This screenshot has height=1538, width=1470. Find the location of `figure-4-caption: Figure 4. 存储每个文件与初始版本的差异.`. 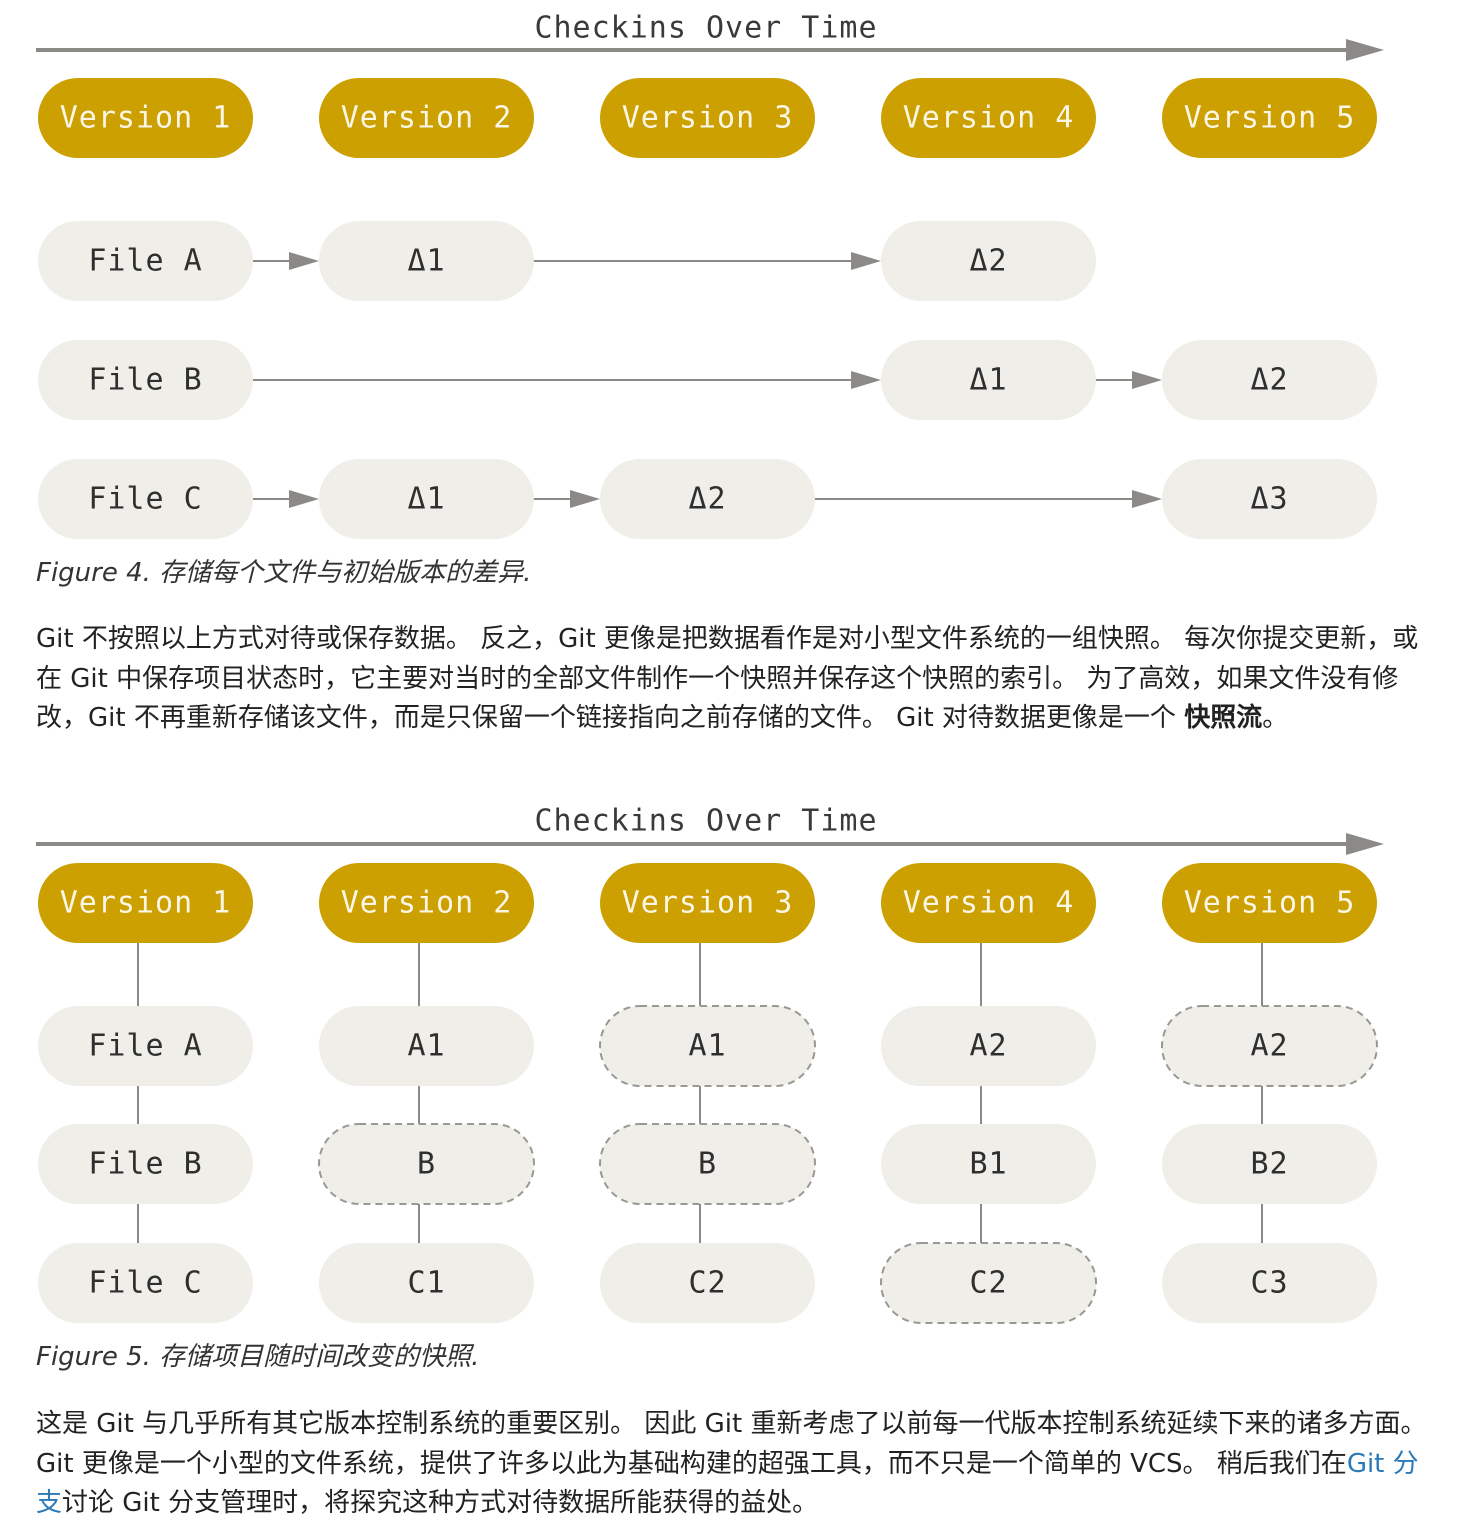

figure-4-caption: Figure 4. 存储每个文件与初始版本的差异. is located at coordinates (284, 573).